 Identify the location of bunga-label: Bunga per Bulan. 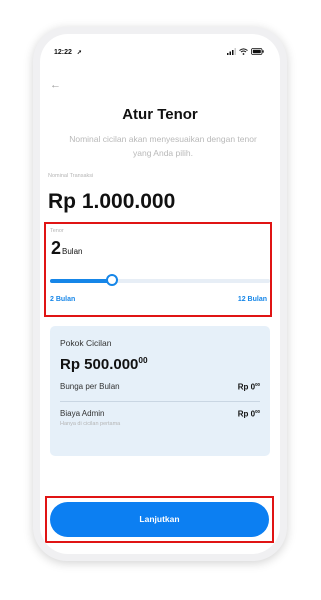
(90, 386).